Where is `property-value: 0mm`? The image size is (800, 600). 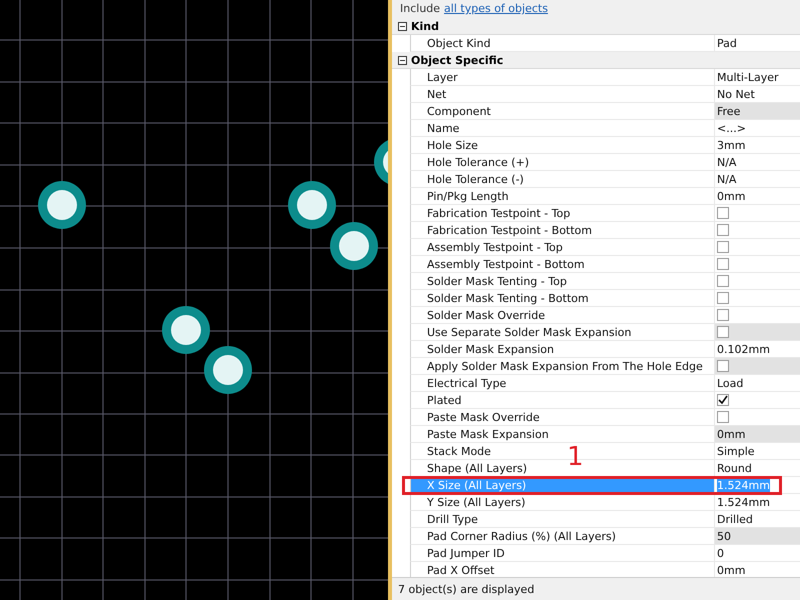 property-value: 0mm is located at coordinates (757, 434).